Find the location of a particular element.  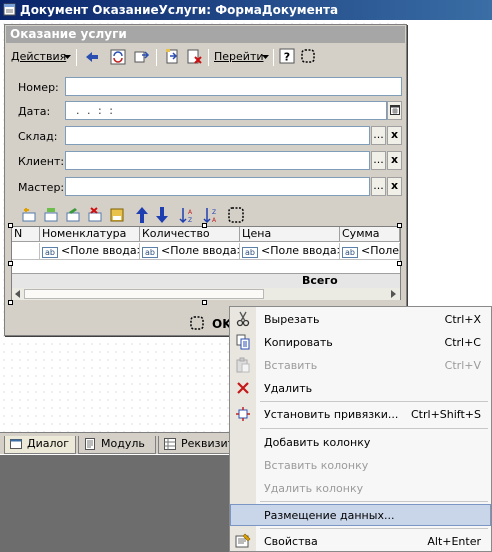

menu-item-add-column: Добавить колонку is located at coordinates (360, 442).